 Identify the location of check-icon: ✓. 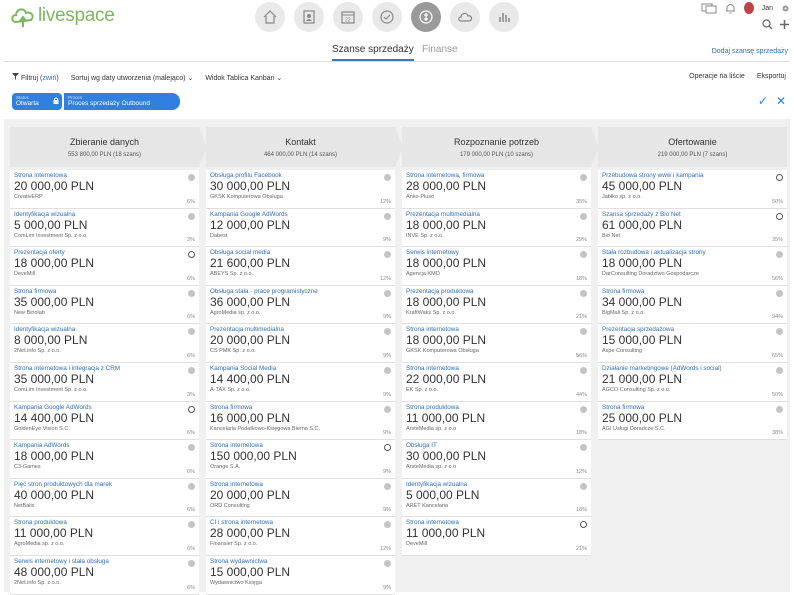
(763, 101).